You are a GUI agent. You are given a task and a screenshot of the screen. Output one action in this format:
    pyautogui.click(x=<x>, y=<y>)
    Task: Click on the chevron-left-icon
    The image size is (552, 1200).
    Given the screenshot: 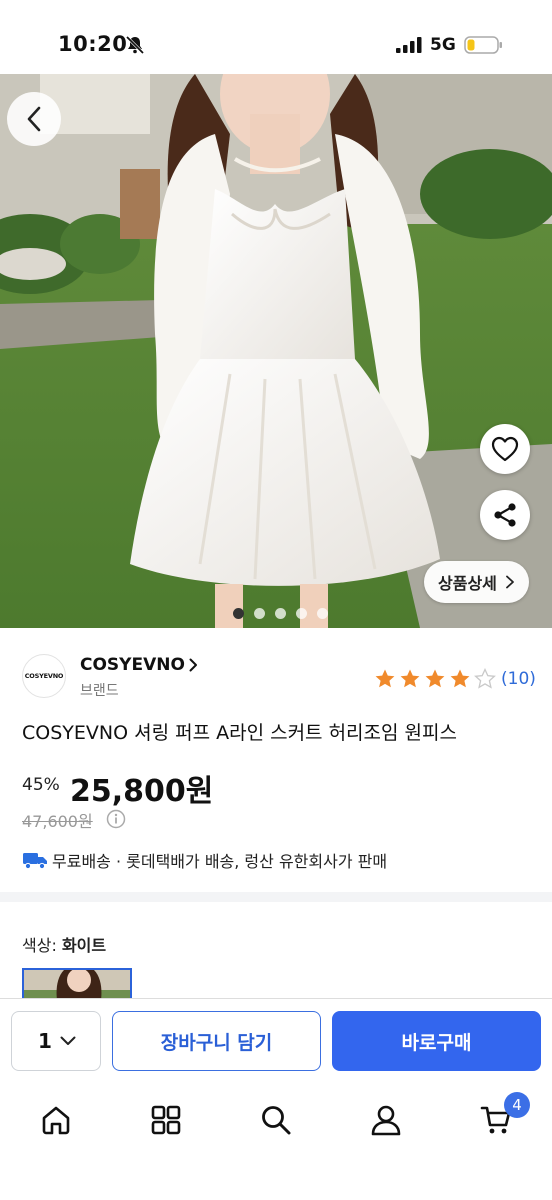 What is the action you would take?
    pyautogui.click(x=34, y=119)
    